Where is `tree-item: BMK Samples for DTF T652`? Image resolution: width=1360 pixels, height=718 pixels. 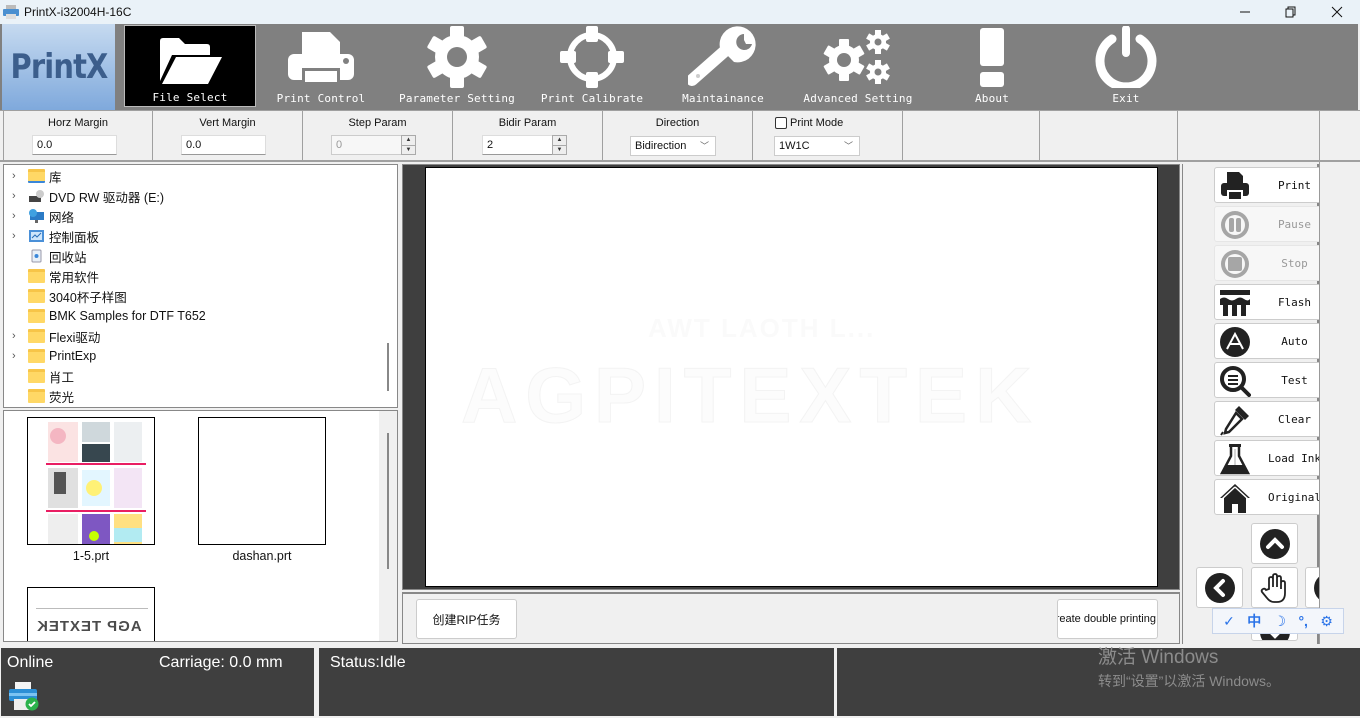
tree-item: BMK Samples for DTF T652 is located at coordinates (196, 316).